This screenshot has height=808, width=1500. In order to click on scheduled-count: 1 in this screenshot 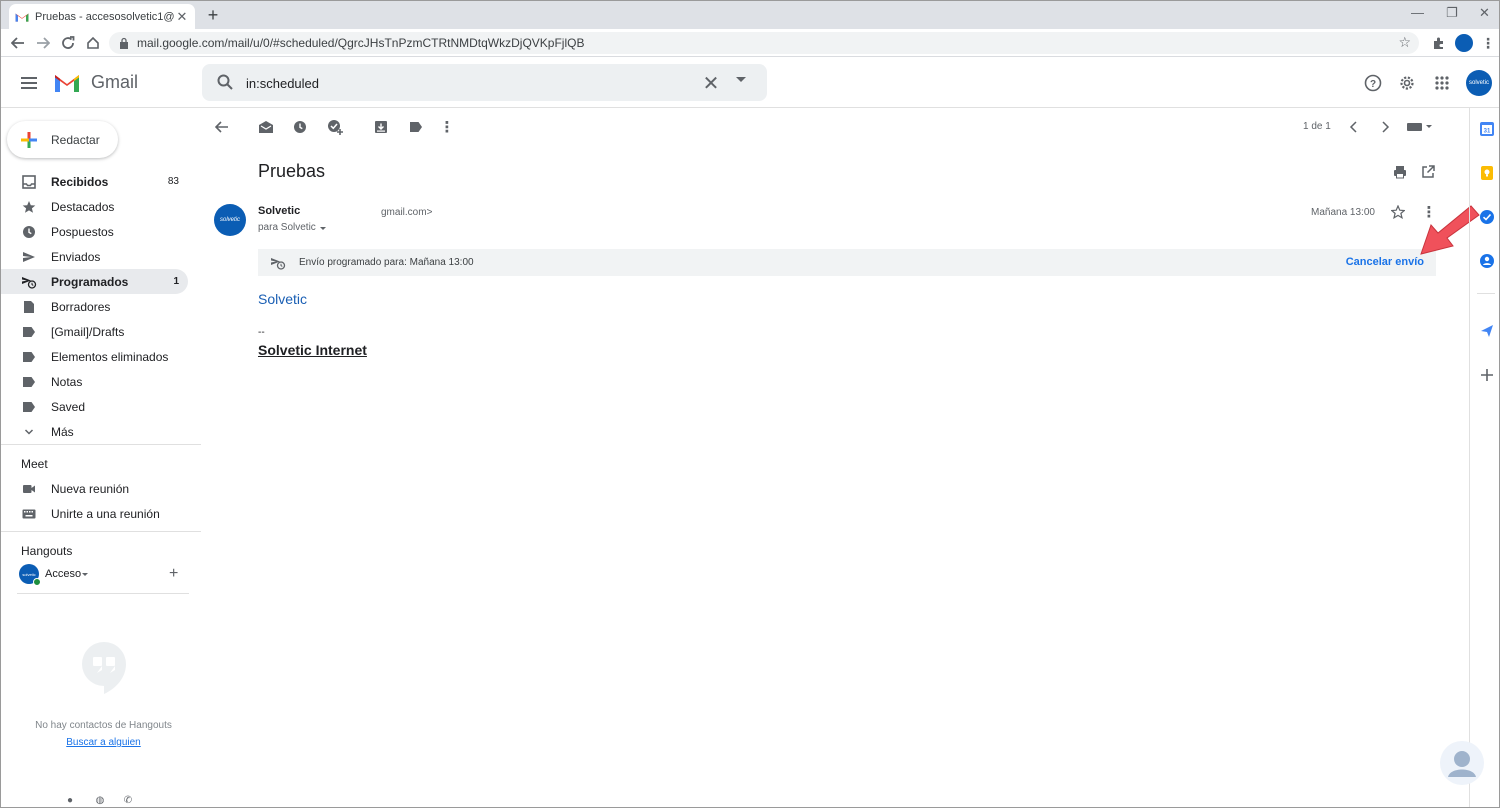, I will do `click(176, 281)`.